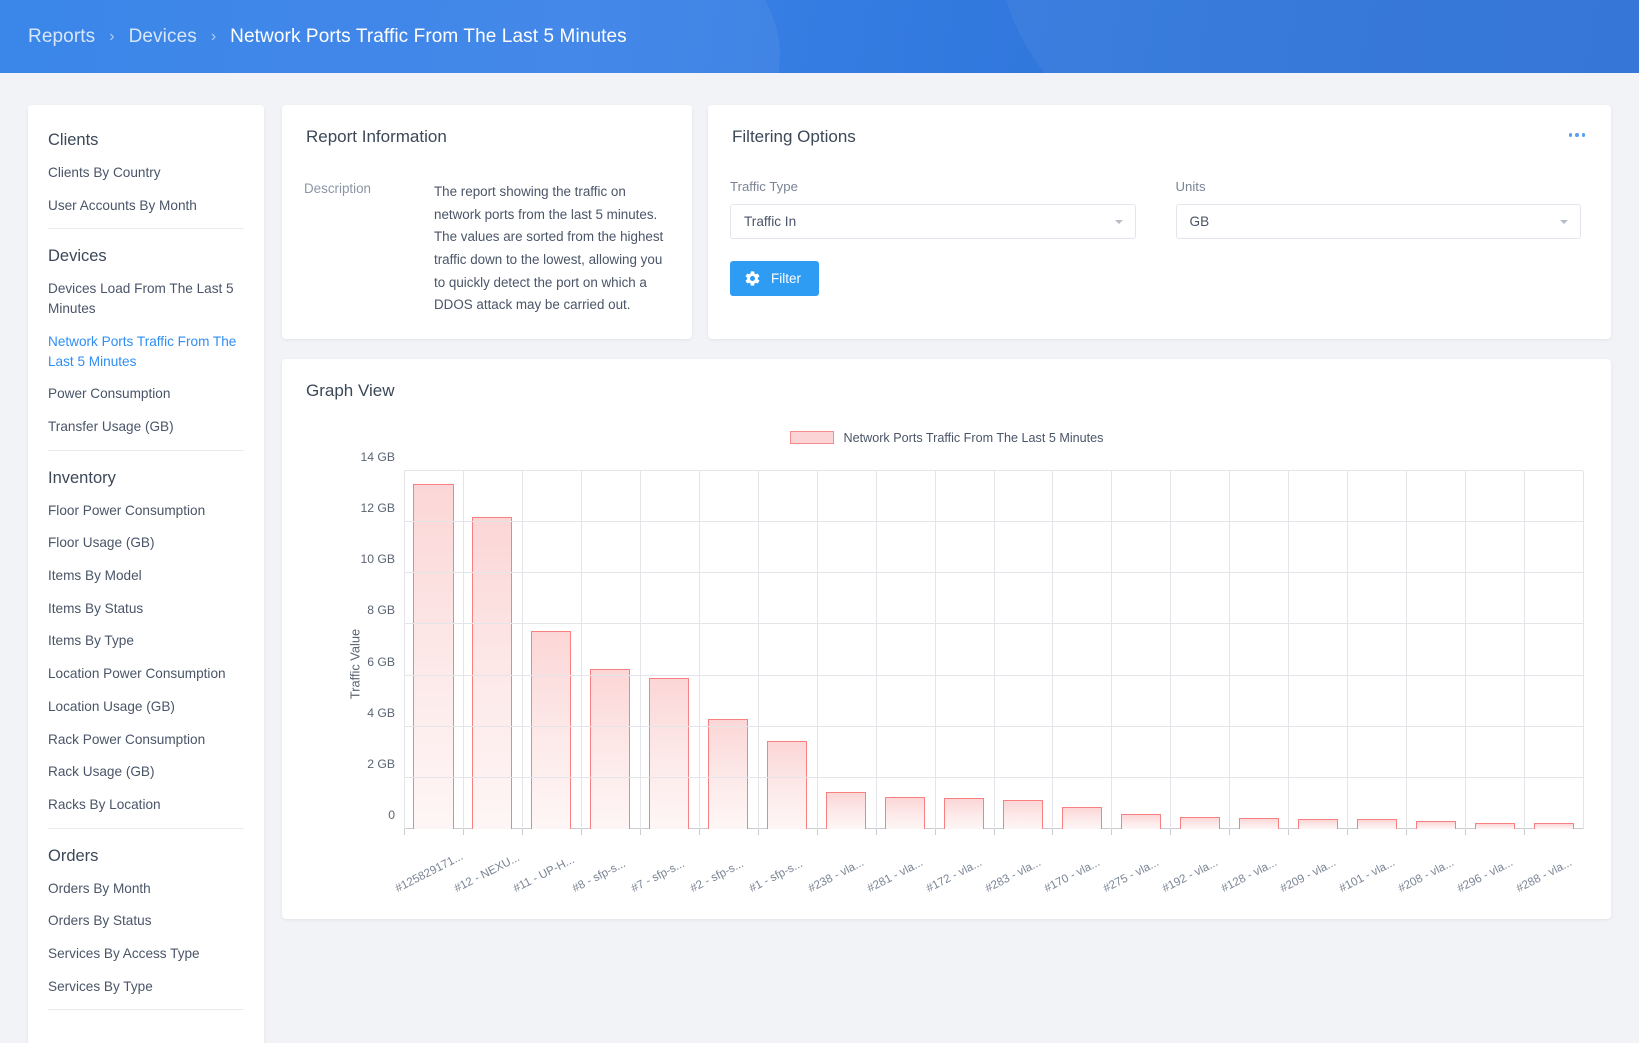 This screenshot has height=1043, width=1639. What do you see at coordinates (146, 427) in the screenshot?
I see `sidebar-item-transfer-usage-gb: Transfer Usage (GB)` at bounding box center [146, 427].